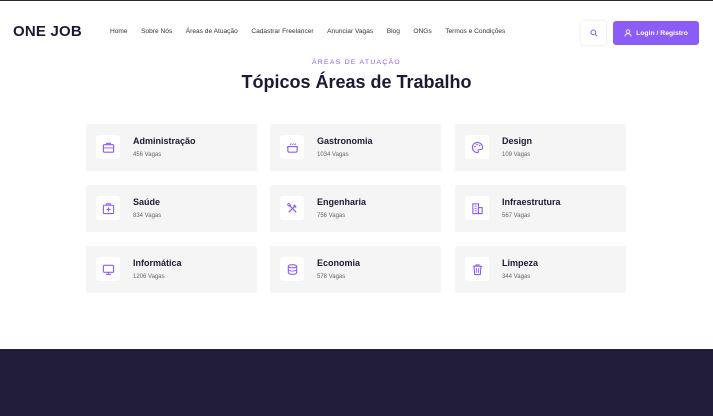 This screenshot has height=416, width=713. Describe the element at coordinates (282, 31) in the screenshot. I see `nav-cadastrar-freelancer: Cadastrar Freelancer` at that location.